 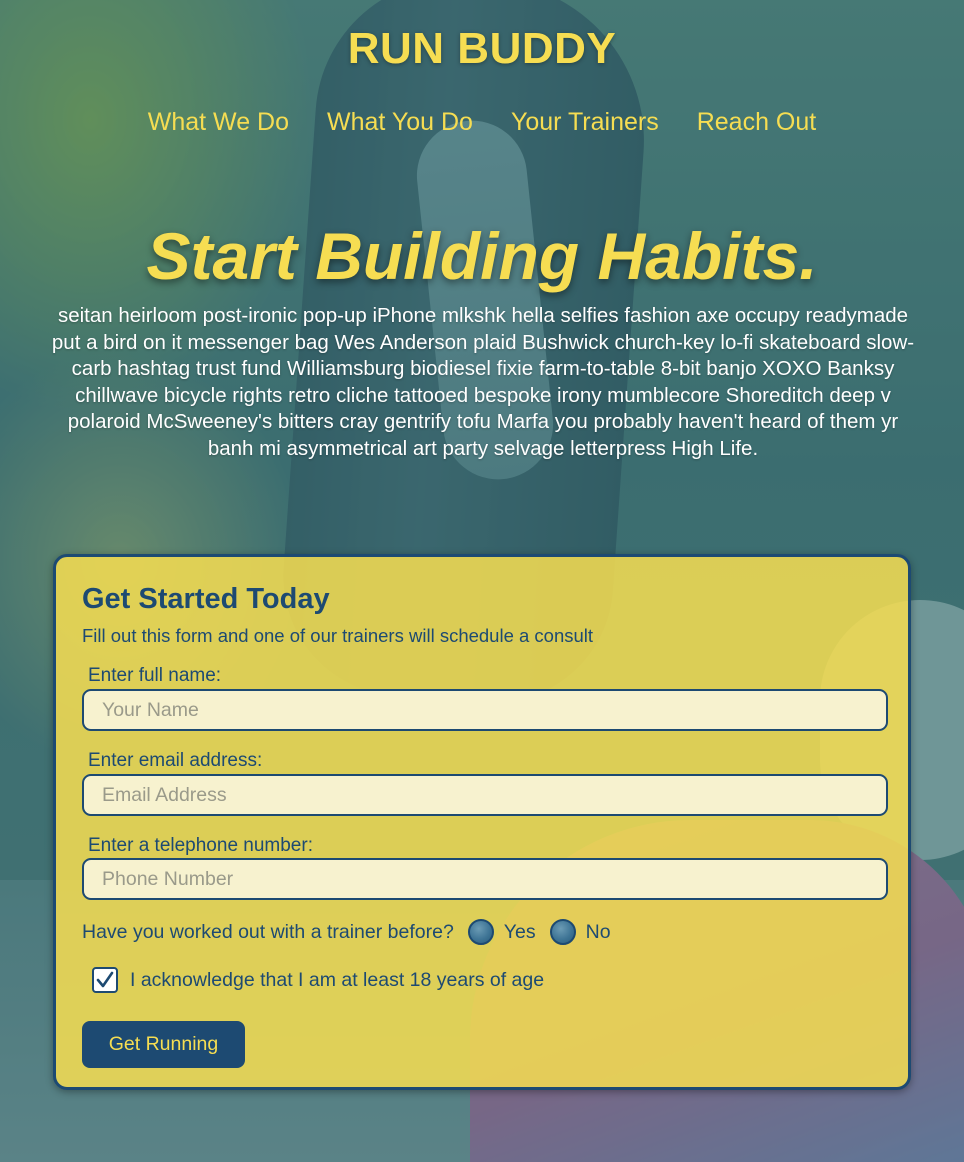 What do you see at coordinates (519, 931) in the screenshot?
I see `radio-yes-label: Yes` at bounding box center [519, 931].